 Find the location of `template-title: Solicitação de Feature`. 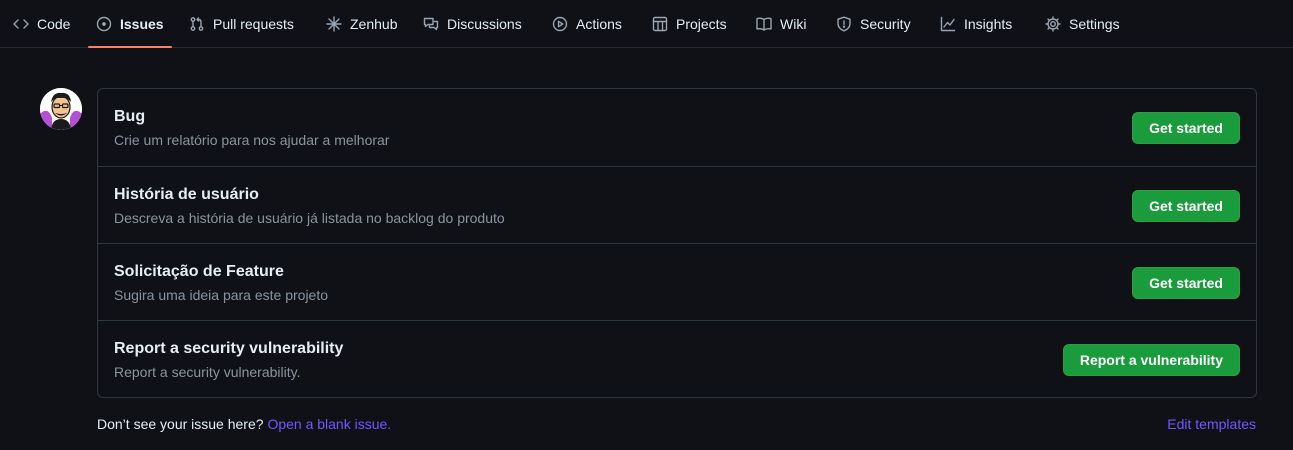

template-title: Solicitação de Feature is located at coordinates (199, 271).